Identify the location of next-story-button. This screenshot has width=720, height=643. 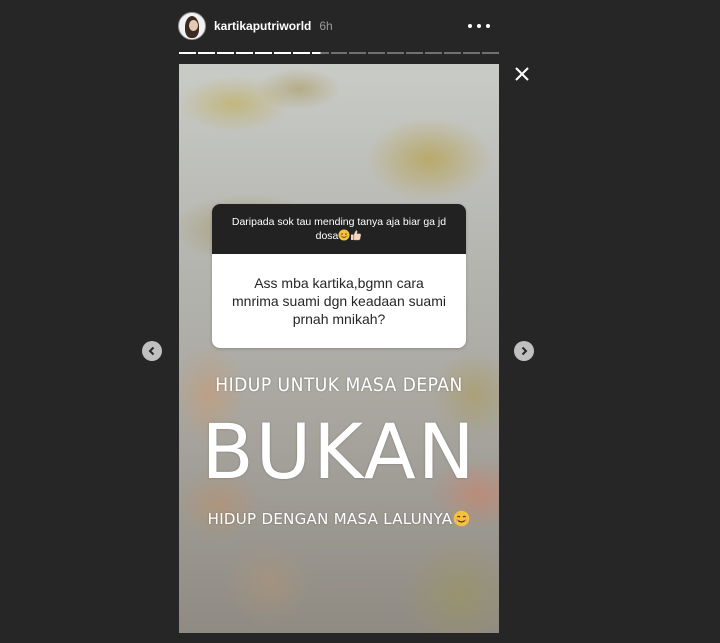
(524, 351).